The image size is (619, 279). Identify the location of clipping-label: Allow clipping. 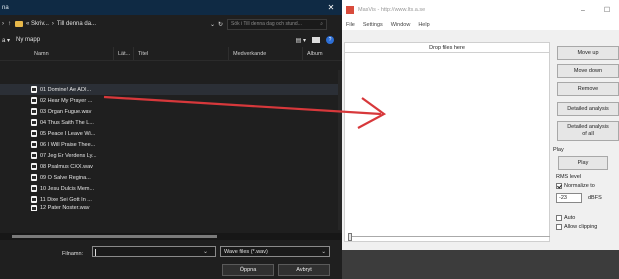
(581, 227).